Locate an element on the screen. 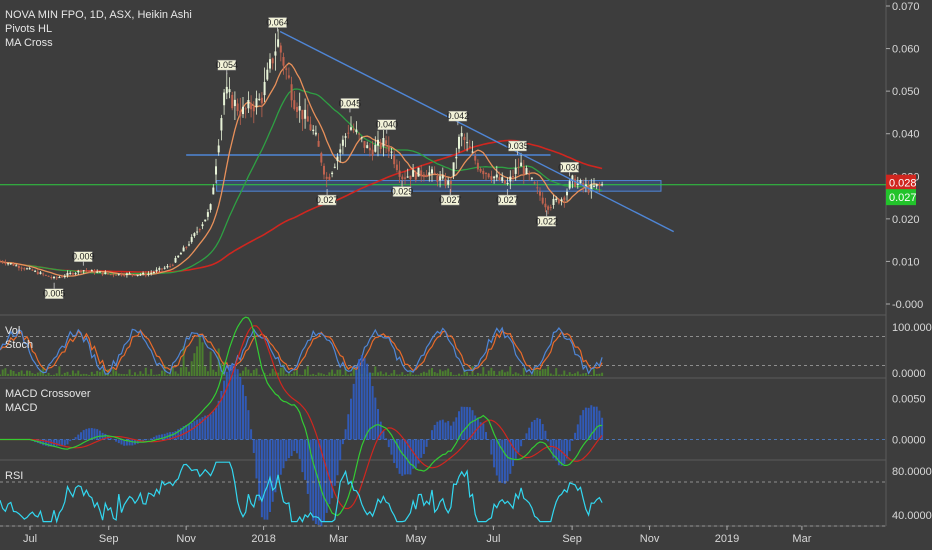  pivot-label-text: 0.054 is located at coordinates (227, 65).